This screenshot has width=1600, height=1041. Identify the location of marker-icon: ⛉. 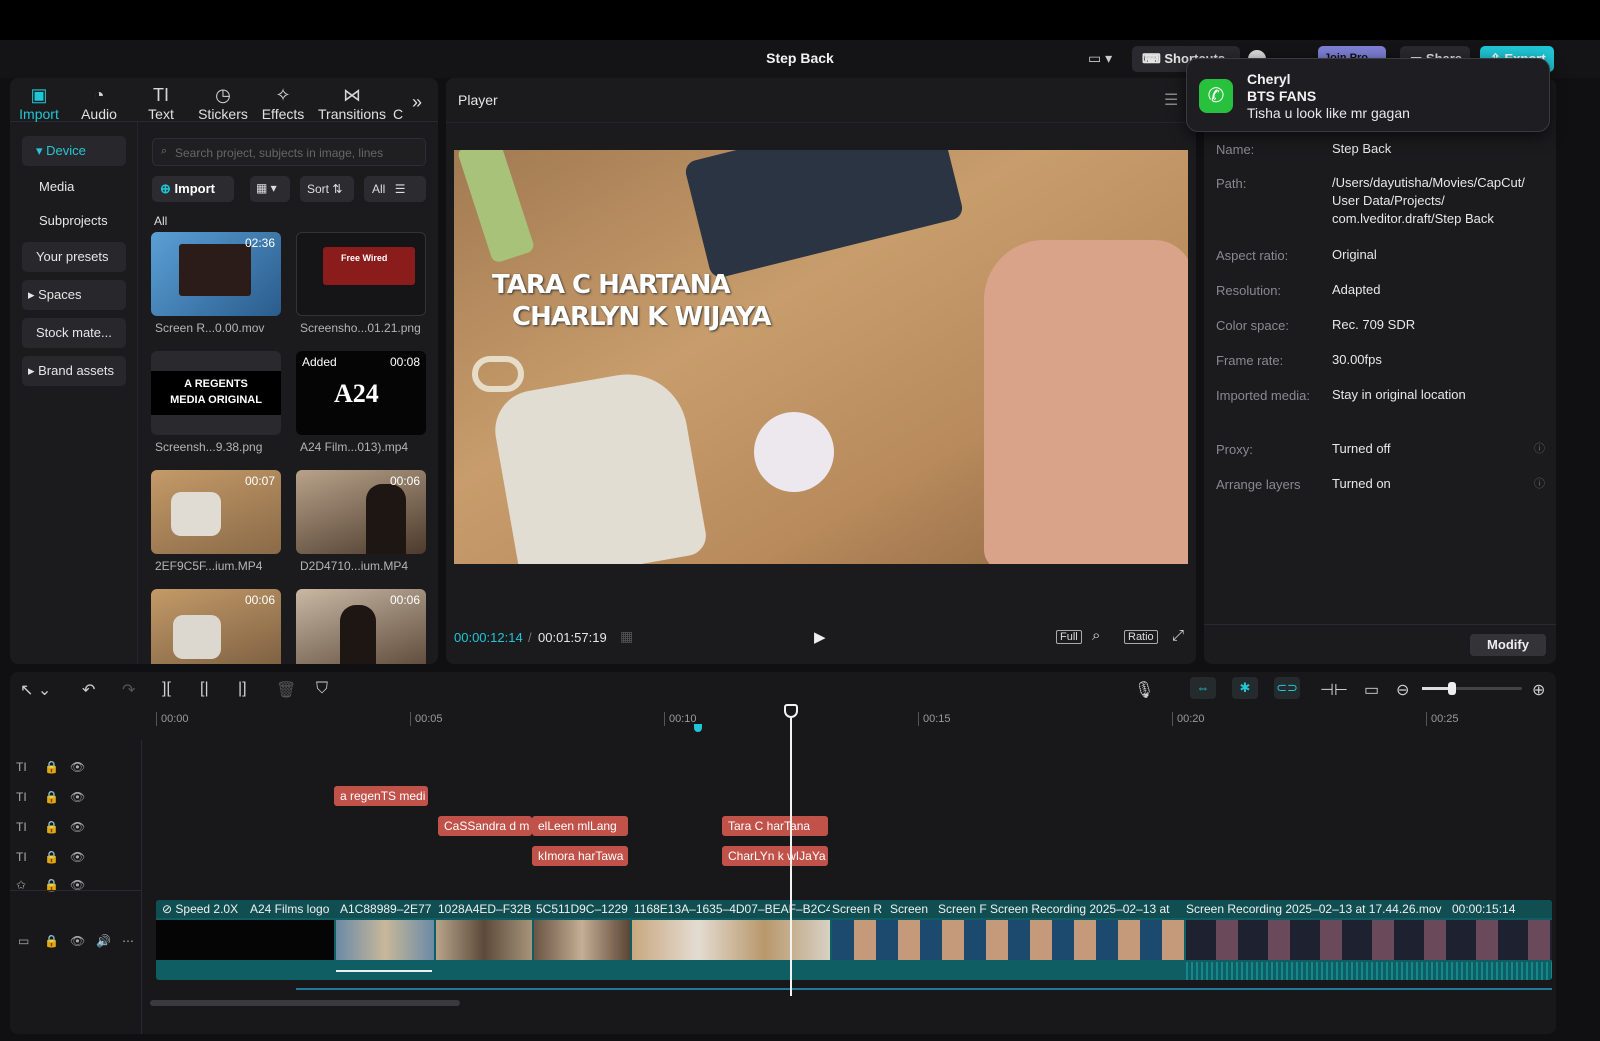
(322, 689).